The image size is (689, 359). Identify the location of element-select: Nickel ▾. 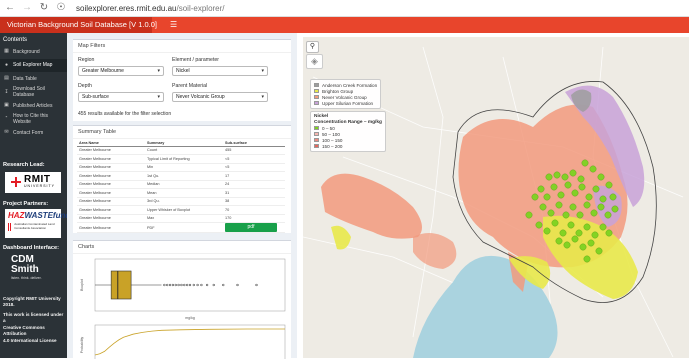
(220, 71).